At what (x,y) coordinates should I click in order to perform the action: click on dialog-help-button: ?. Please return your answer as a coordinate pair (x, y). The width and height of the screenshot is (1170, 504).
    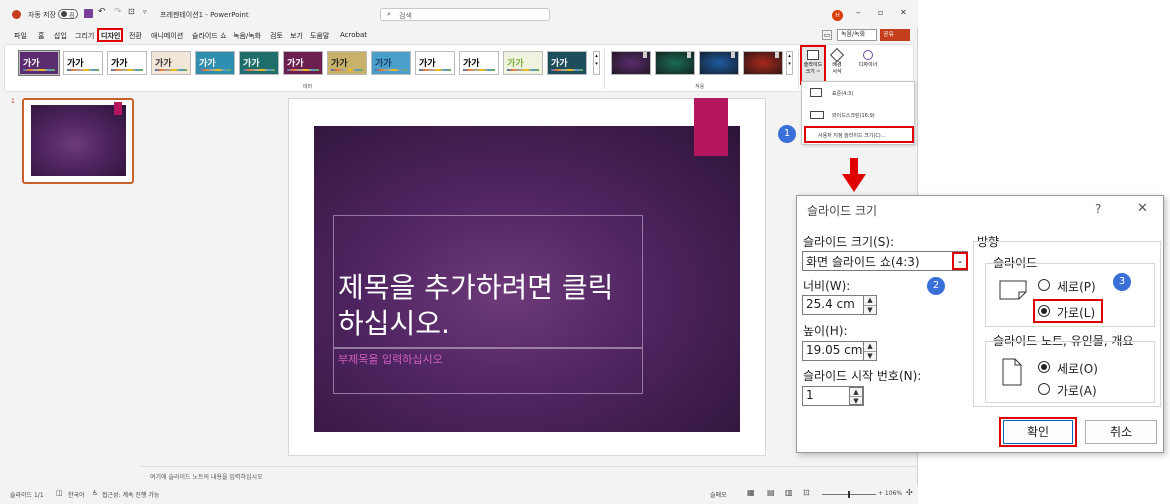
    Looking at the image, I should click on (1098, 209).